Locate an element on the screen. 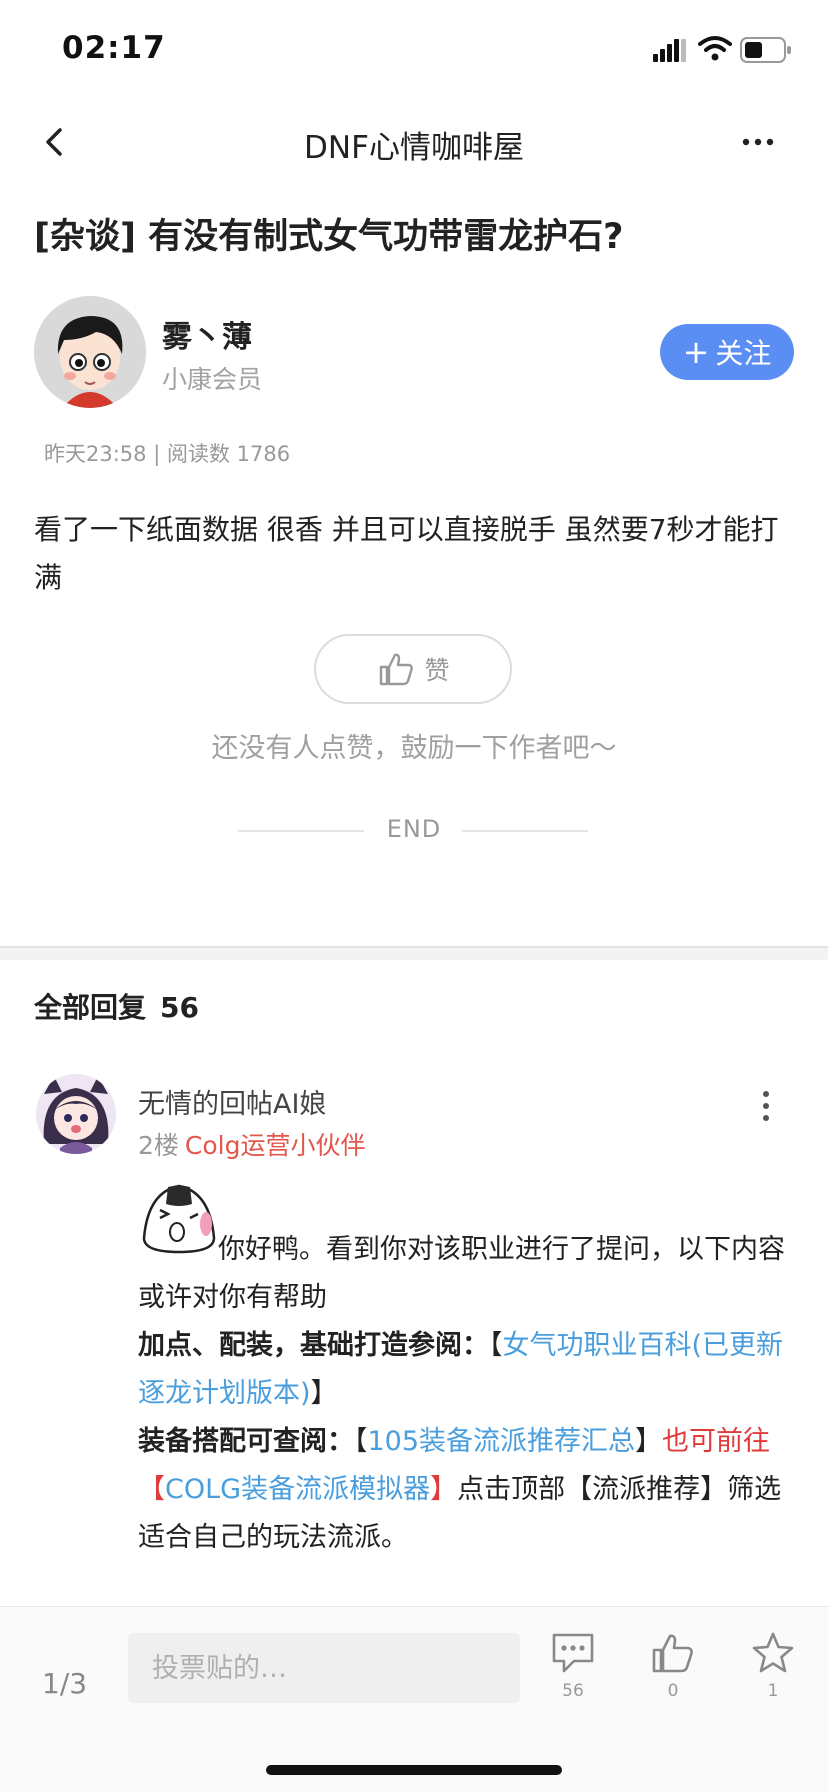  end-divider-right is located at coordinates (525, 831).